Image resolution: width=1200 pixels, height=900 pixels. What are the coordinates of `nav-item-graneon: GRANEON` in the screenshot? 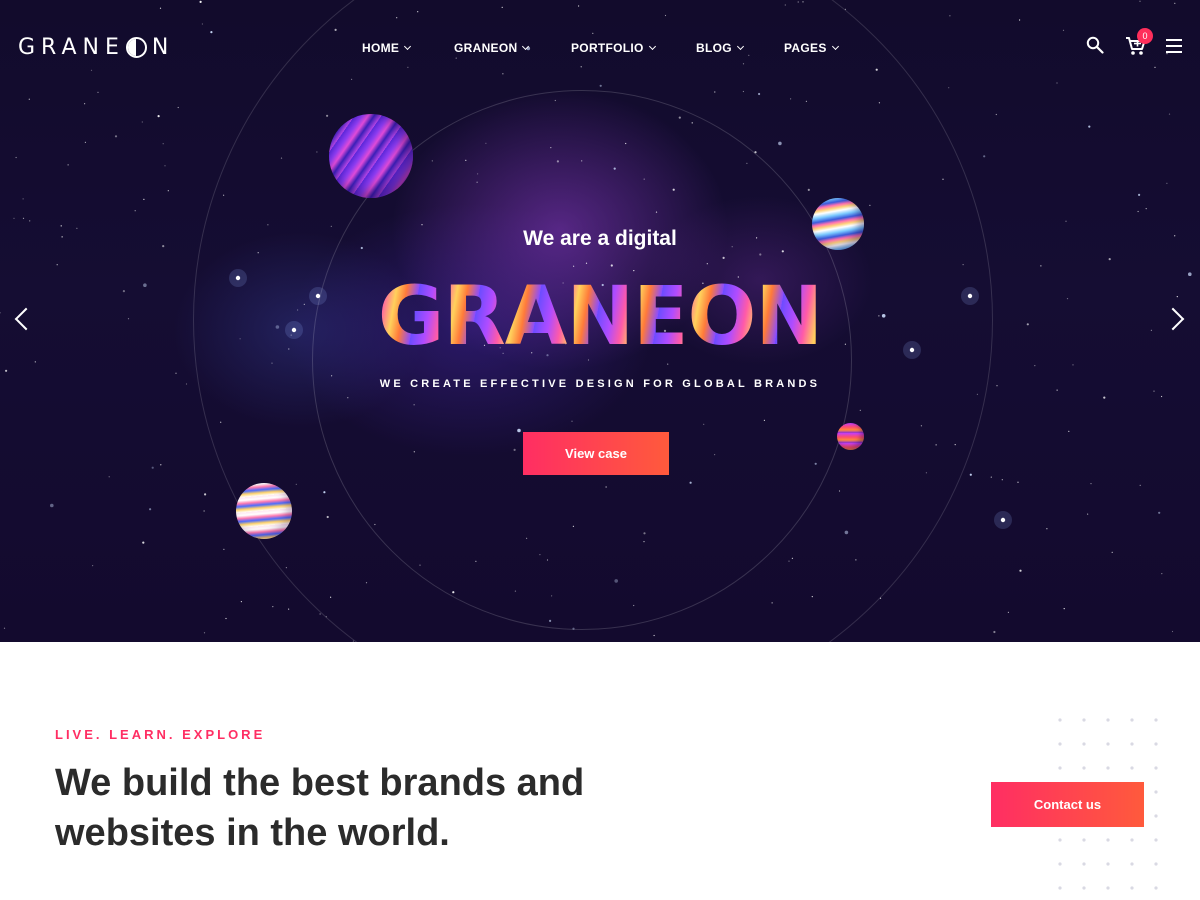 It's located at (492, 48).